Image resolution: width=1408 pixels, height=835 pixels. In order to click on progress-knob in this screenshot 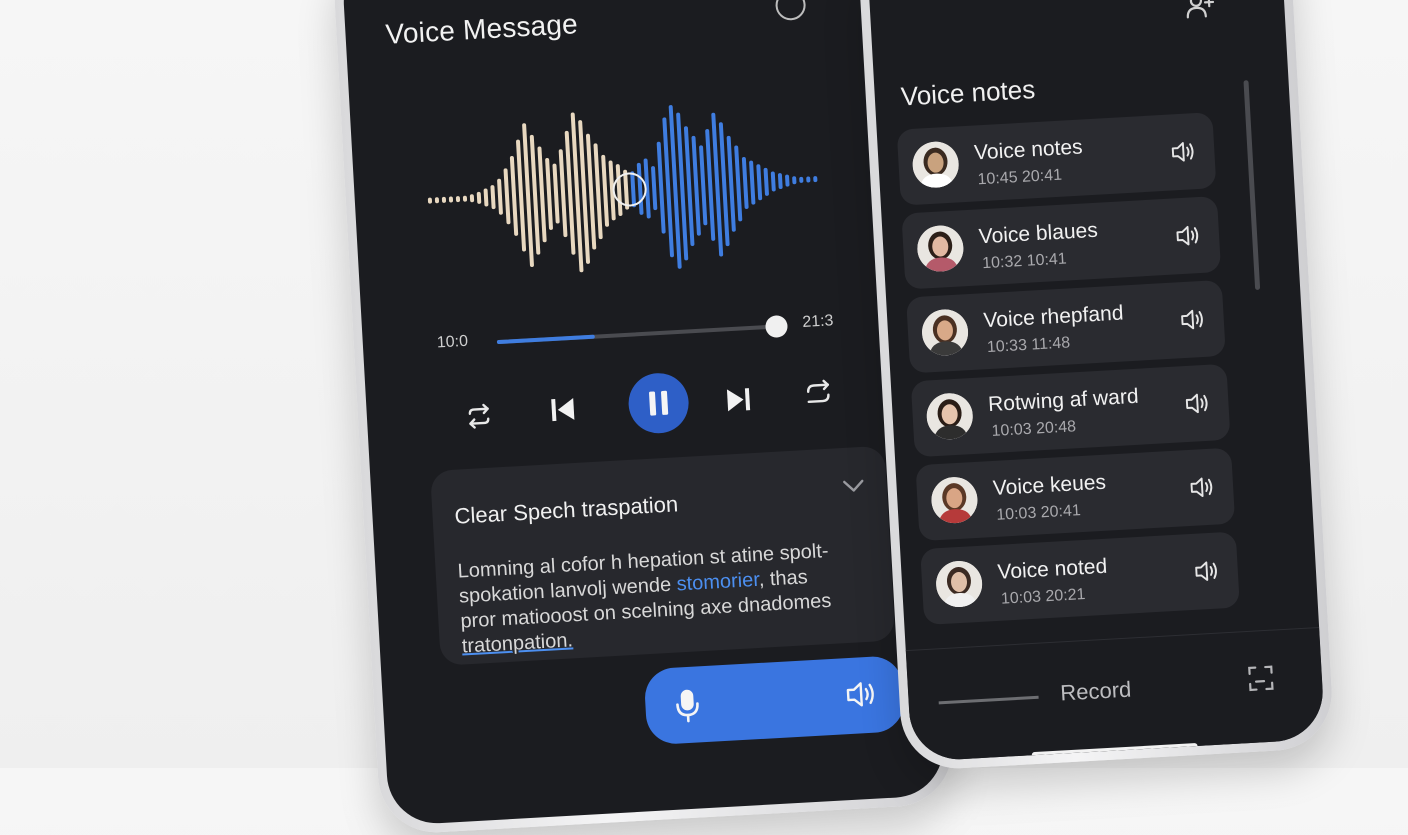, I will do `click(776, 326)`.